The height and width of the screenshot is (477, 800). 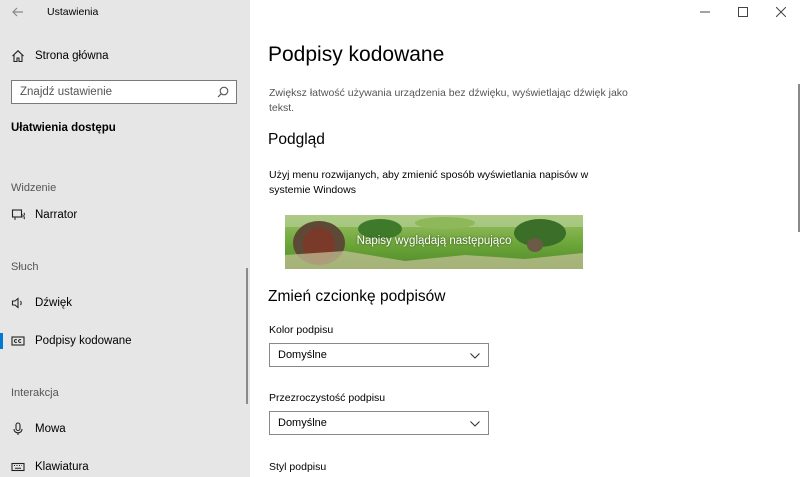 I want to click on section-heading-hearing: Słuch, so click(x=25, y=267).